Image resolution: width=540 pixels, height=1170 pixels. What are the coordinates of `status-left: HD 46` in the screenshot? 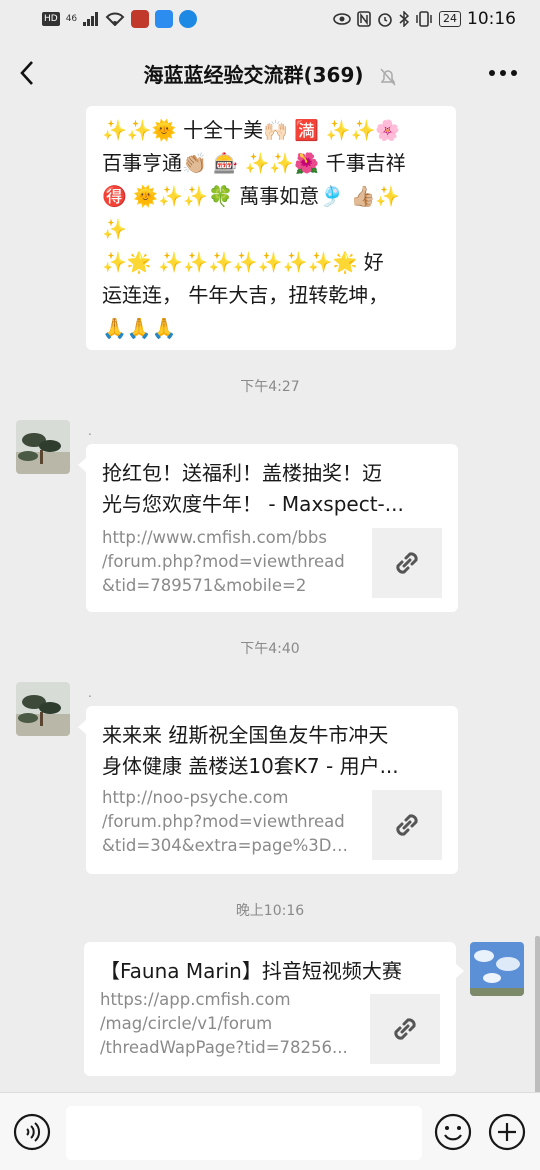 It's located at (120, 19).